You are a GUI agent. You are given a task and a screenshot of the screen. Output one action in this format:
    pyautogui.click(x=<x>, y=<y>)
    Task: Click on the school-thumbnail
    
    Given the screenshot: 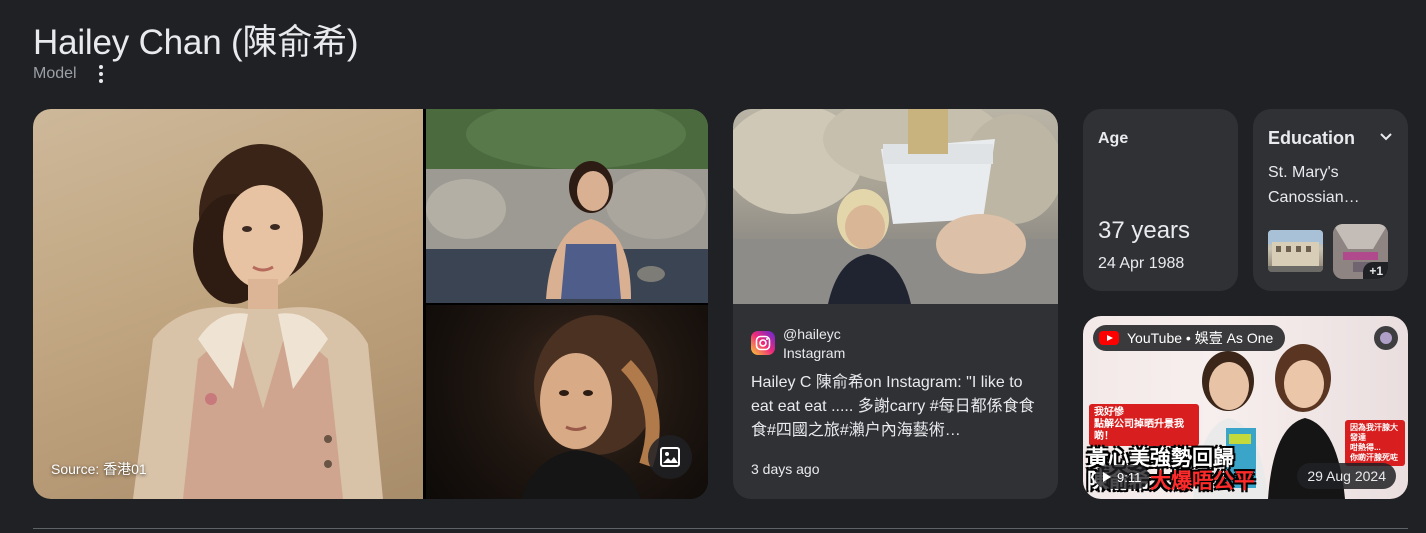 What is the action you would take?
    pyautogui.click(x=1295, y=251)
    